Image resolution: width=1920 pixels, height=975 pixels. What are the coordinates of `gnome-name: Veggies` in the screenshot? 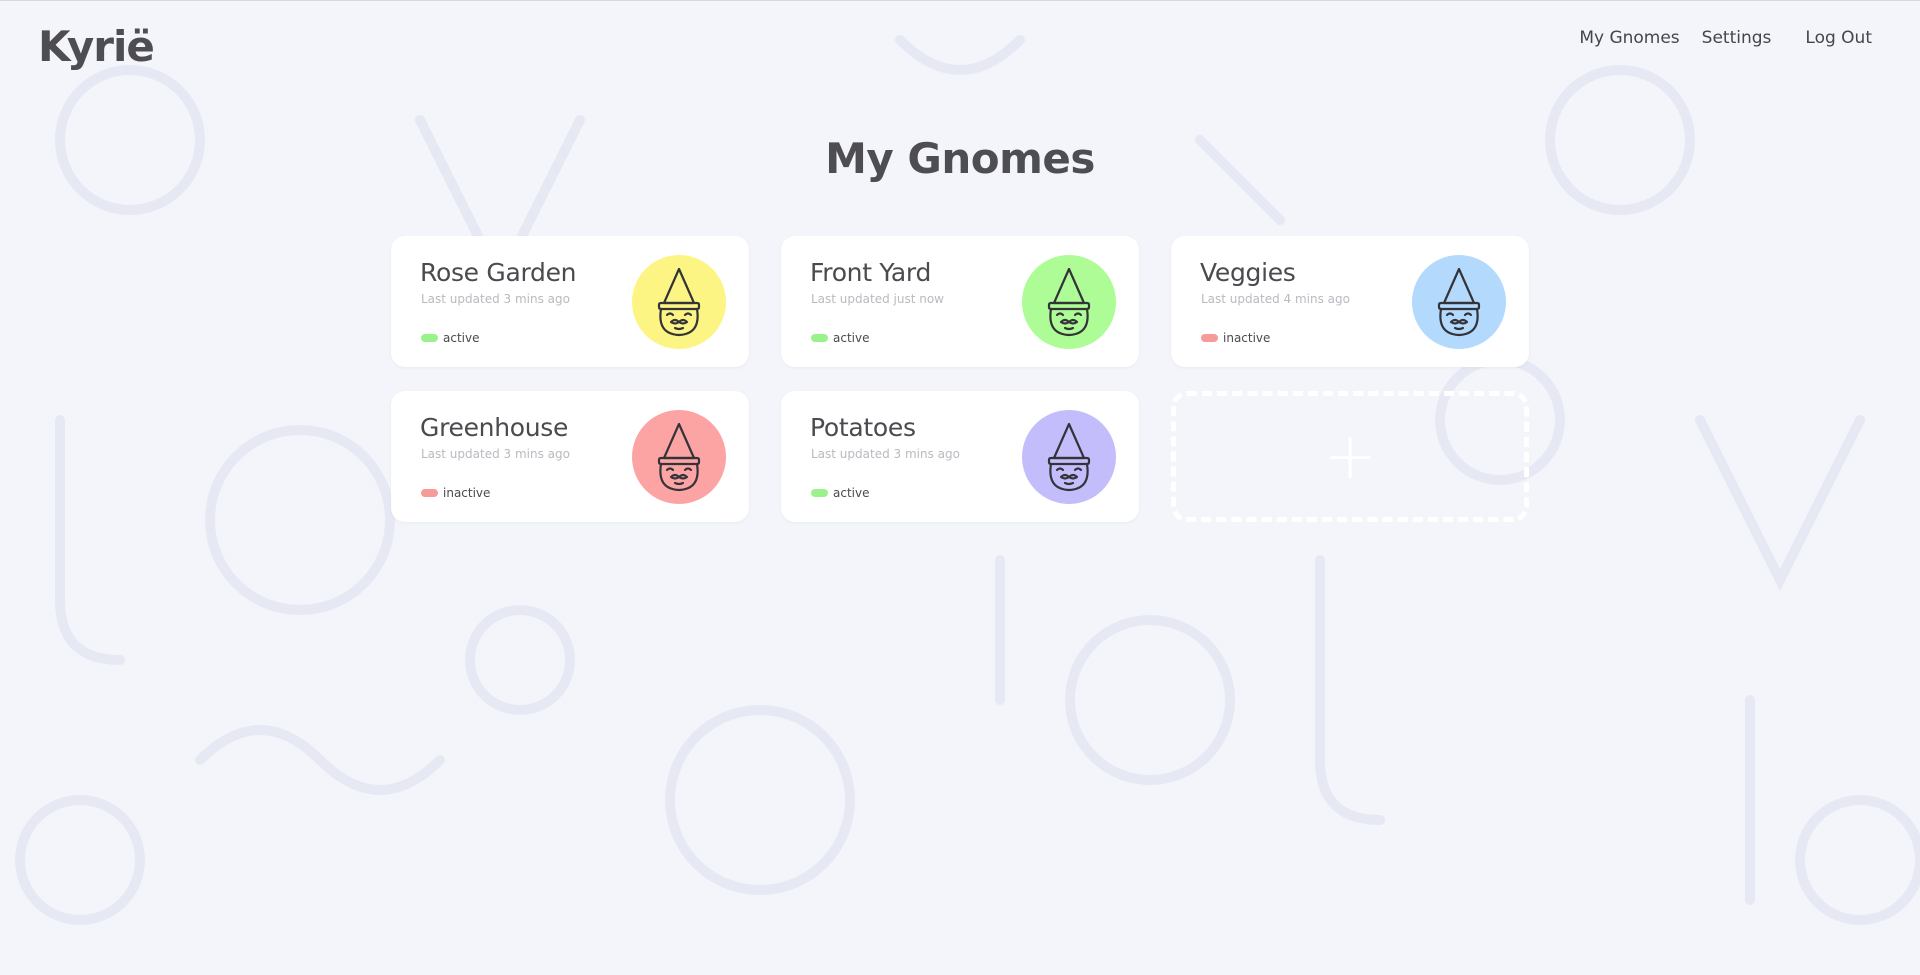 It's located at (1248, 272).